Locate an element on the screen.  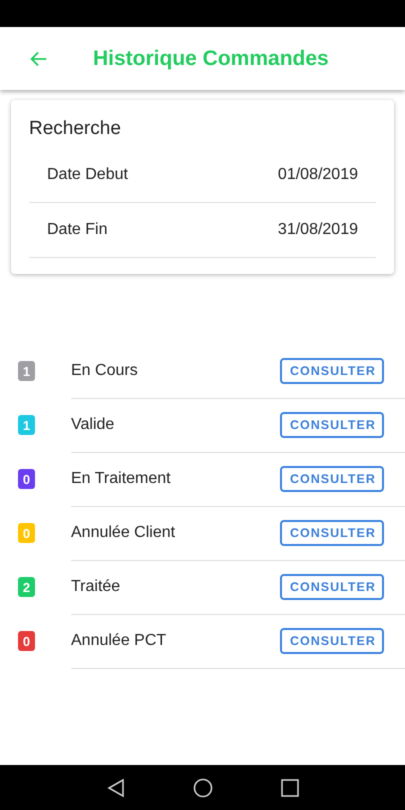
count-badge: 2 is located at coordinates (26, 587).